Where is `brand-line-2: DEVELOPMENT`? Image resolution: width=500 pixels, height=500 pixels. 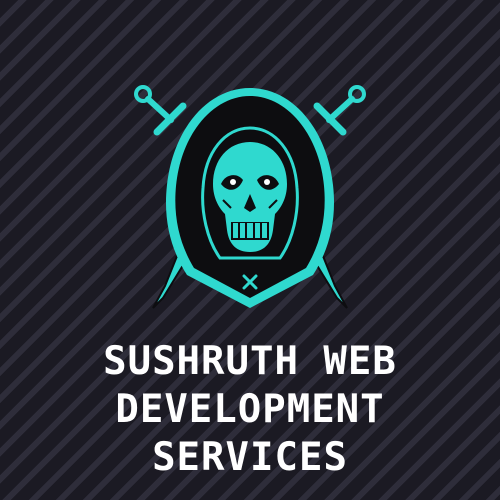 brand-line-2: DEVELOPMENT is located at coordinates (250, 409).